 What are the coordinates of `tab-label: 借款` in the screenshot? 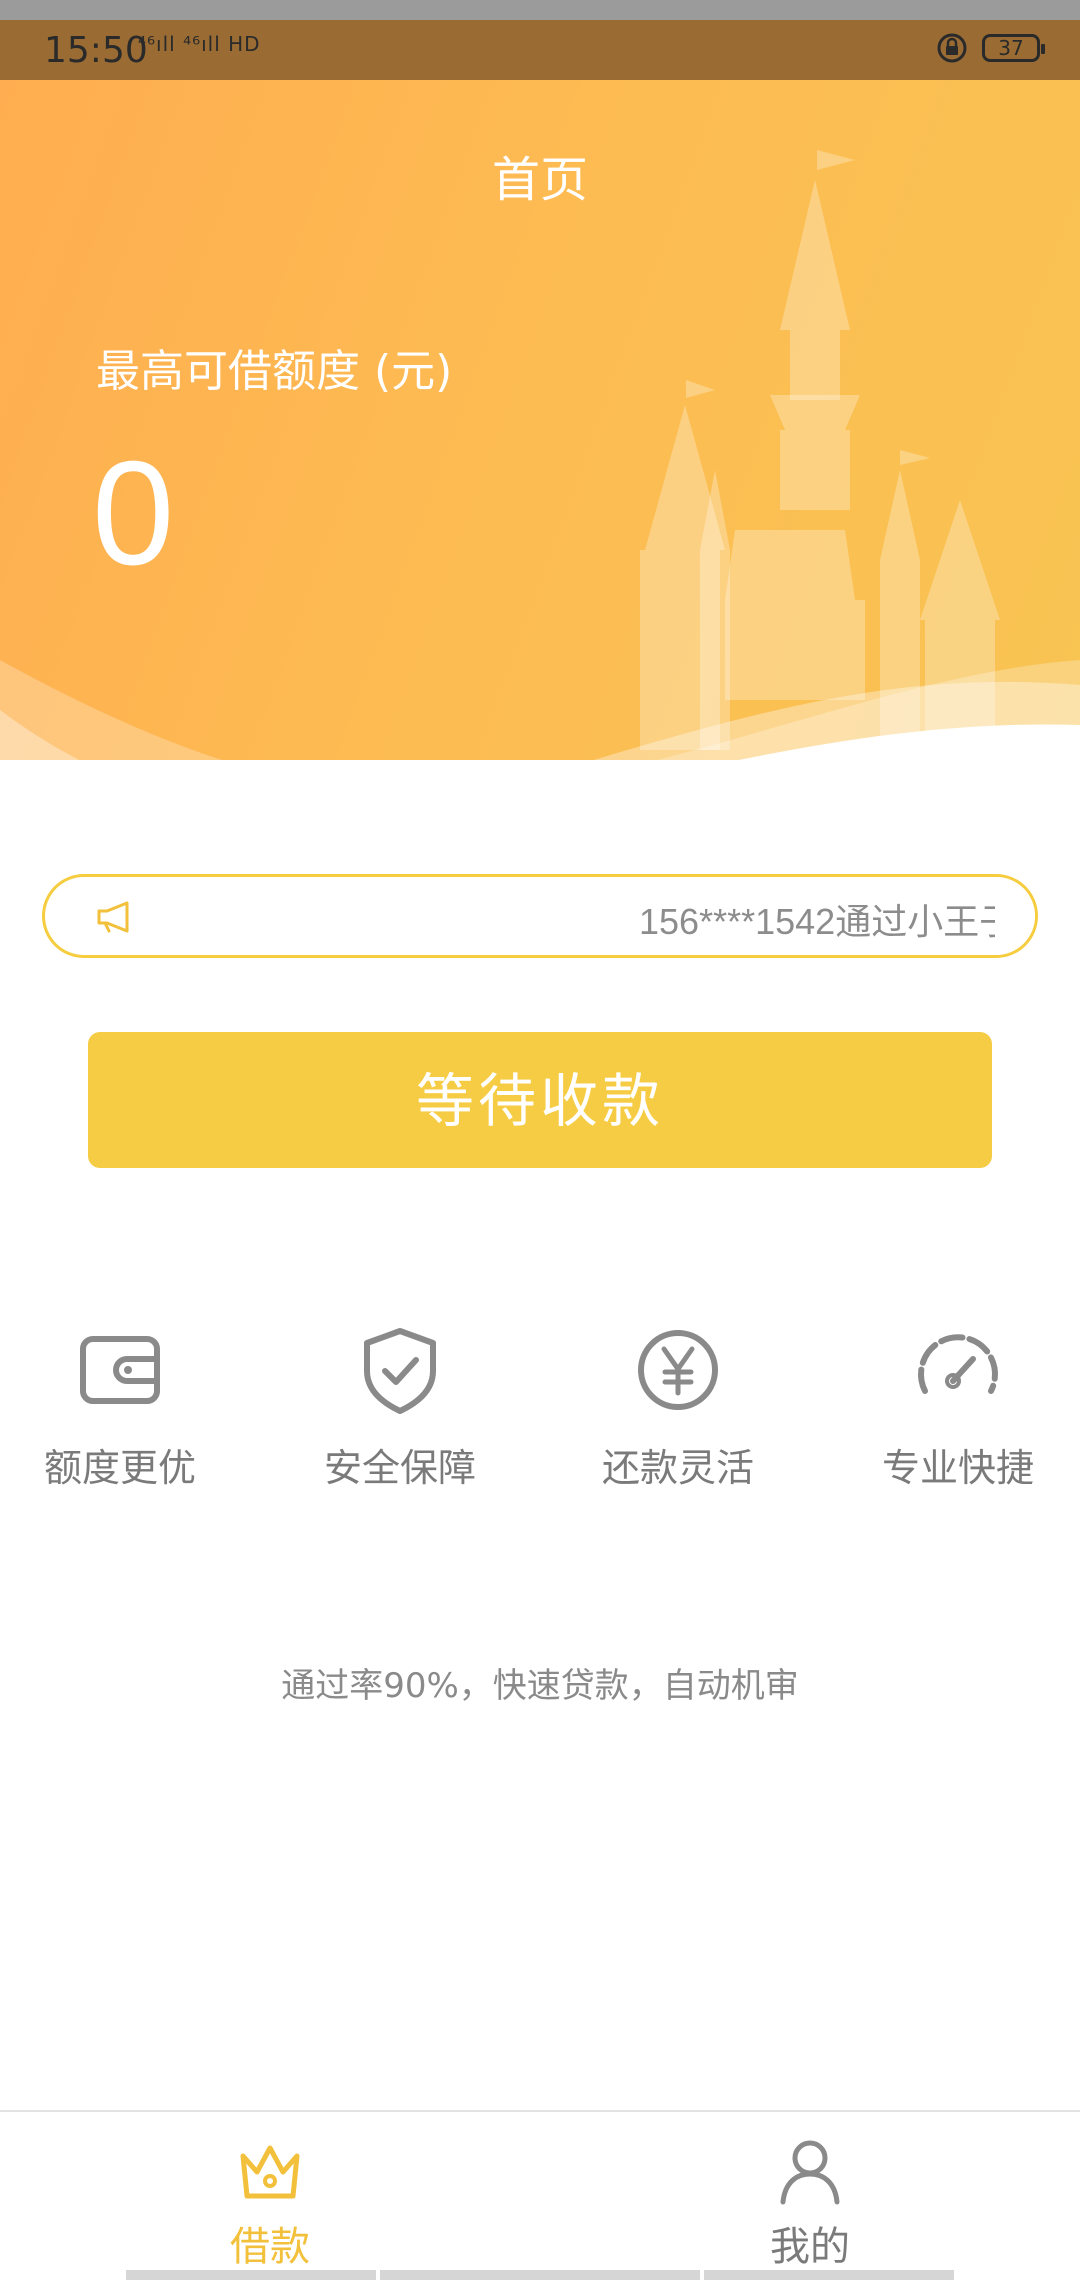 It's located at (270, 2247).